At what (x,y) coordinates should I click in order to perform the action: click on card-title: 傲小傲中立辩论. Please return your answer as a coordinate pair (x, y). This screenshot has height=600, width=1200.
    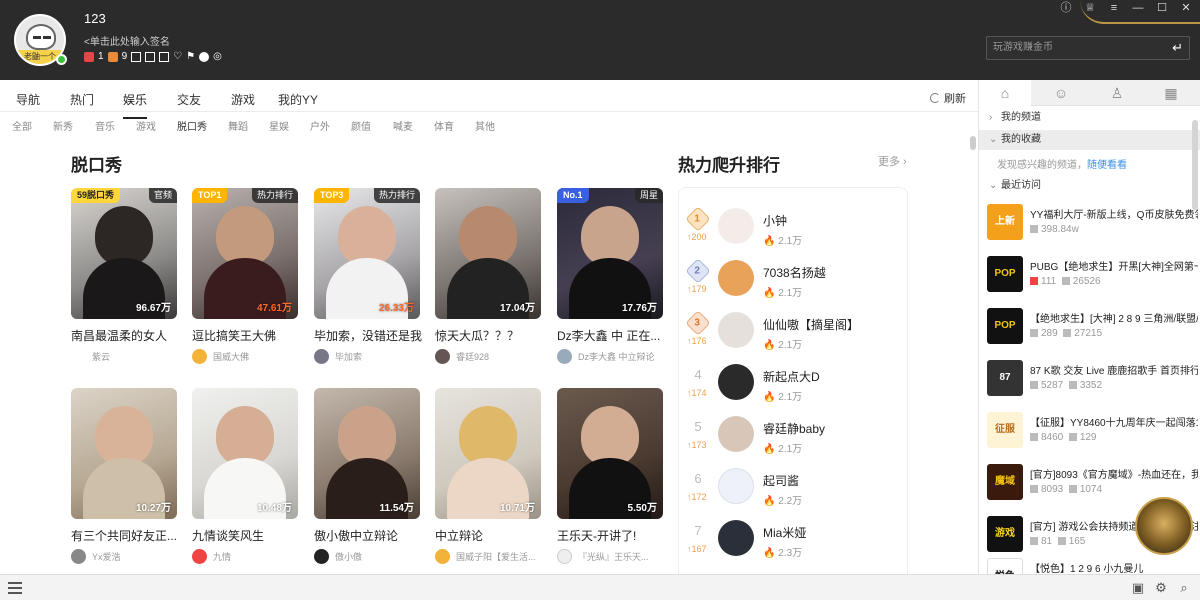
    Looking at the image, I should click on (369, 535).